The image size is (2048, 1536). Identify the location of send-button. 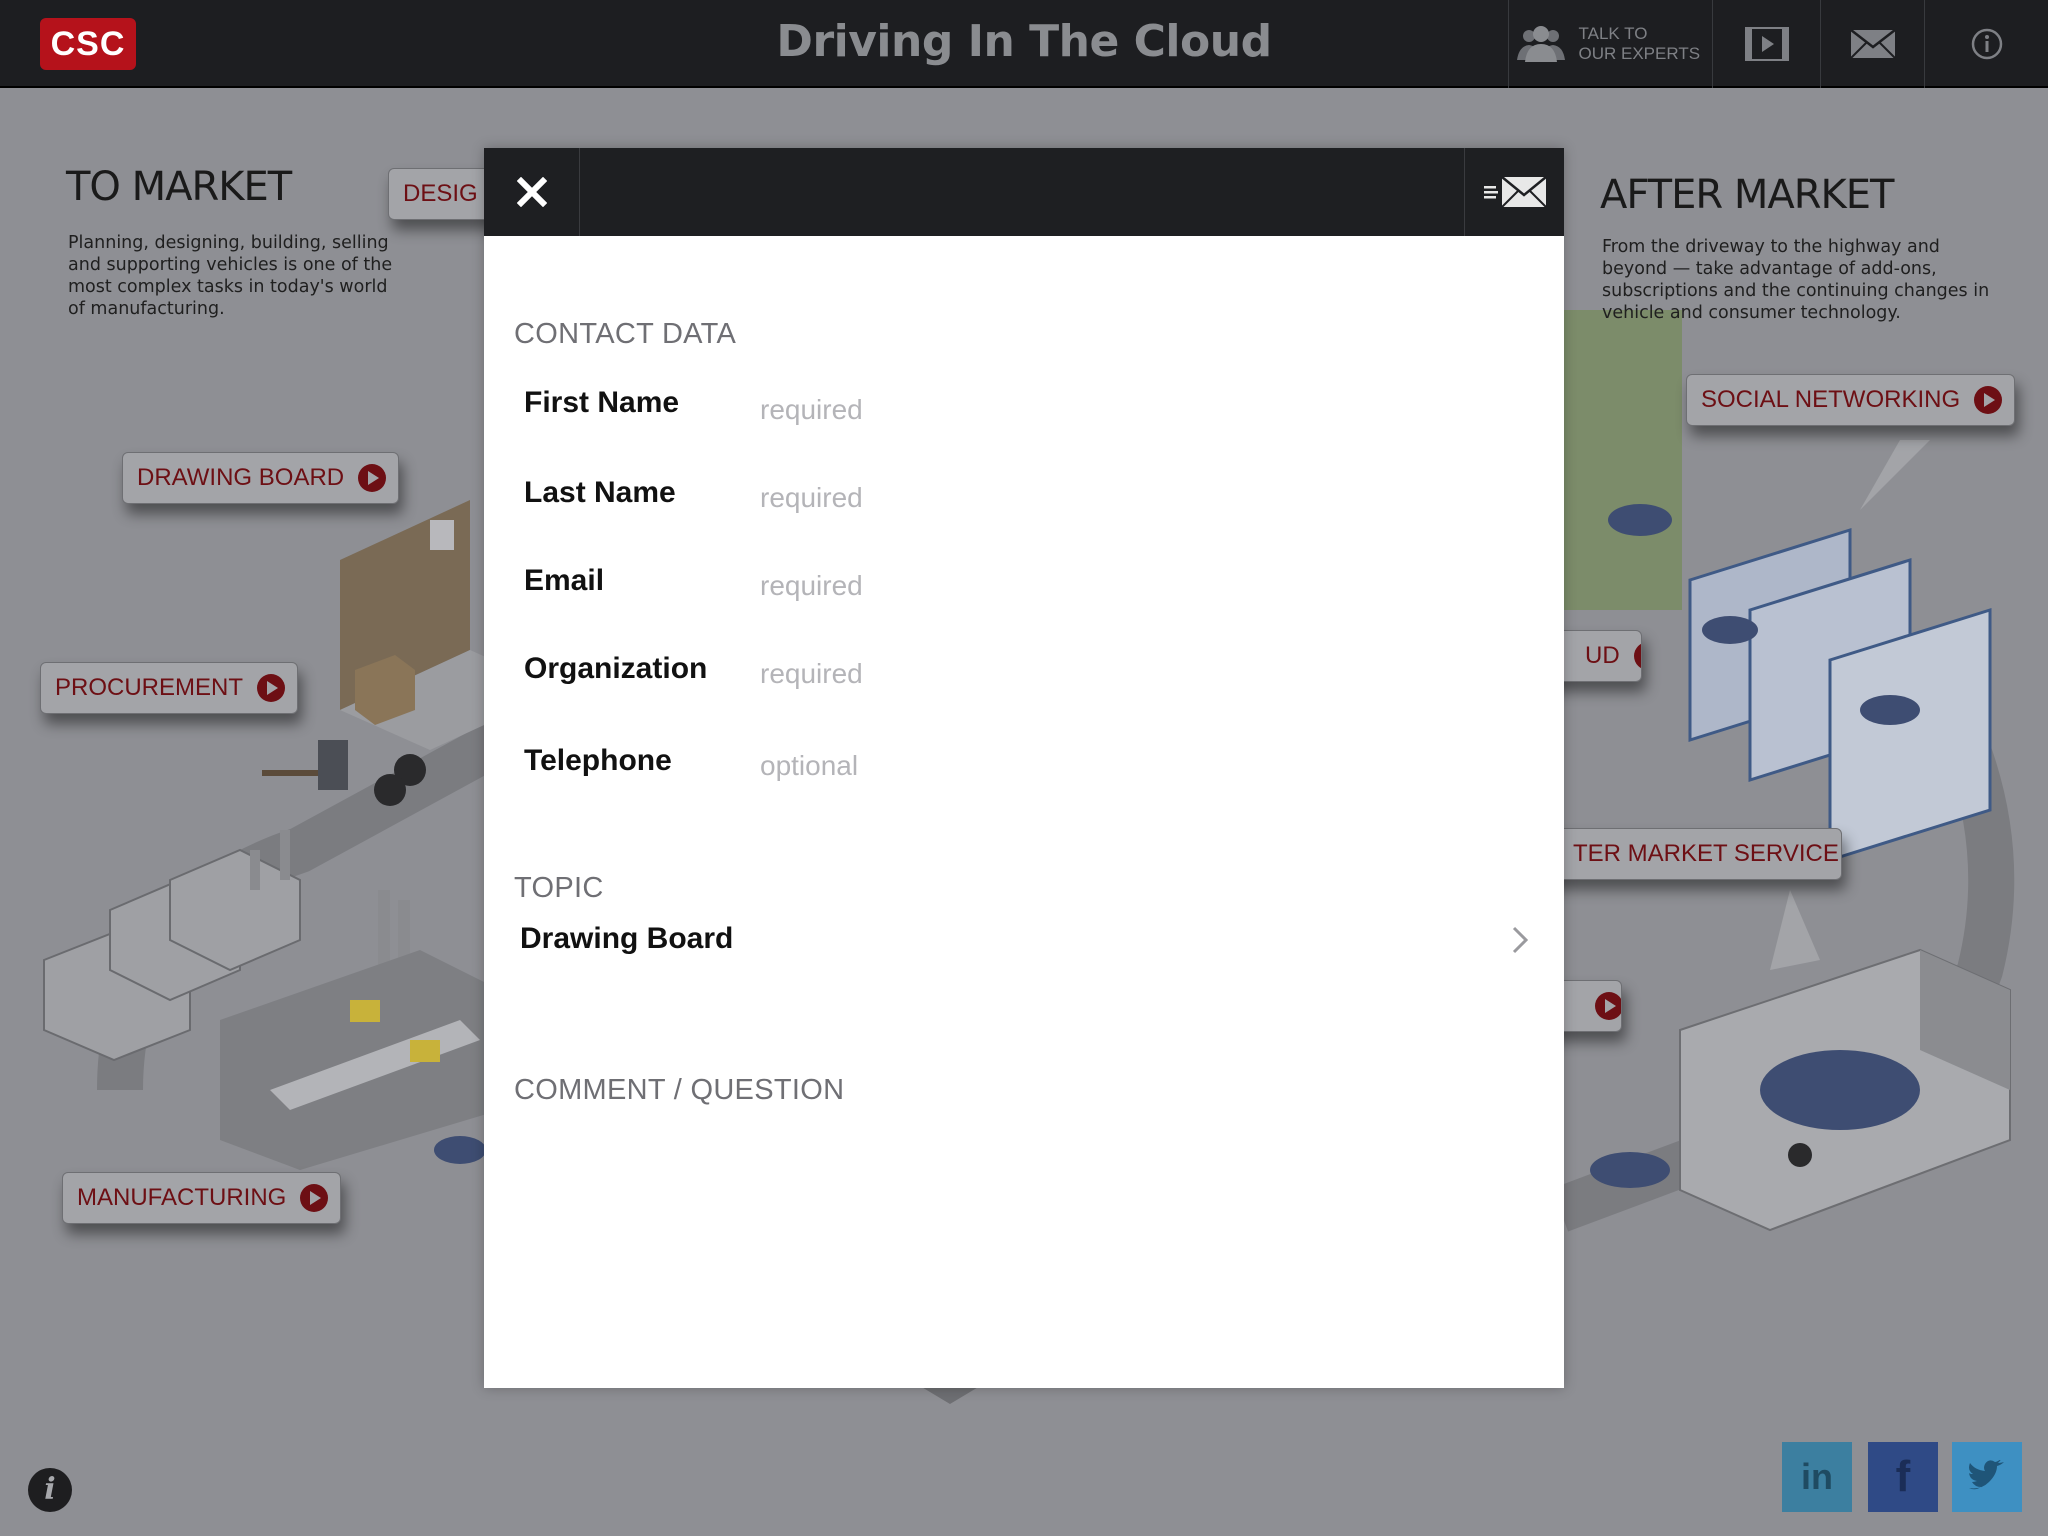
(1514, 192).